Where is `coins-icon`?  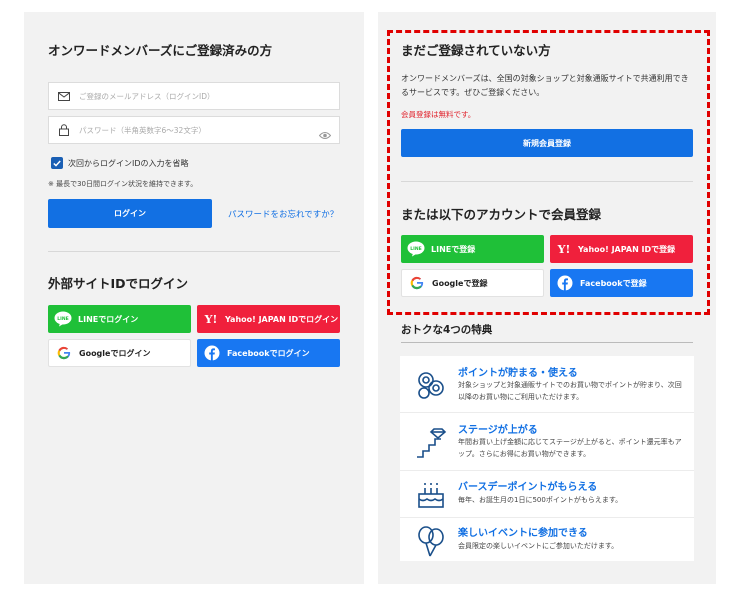
coins-icon is located at coordinates (431, 385).